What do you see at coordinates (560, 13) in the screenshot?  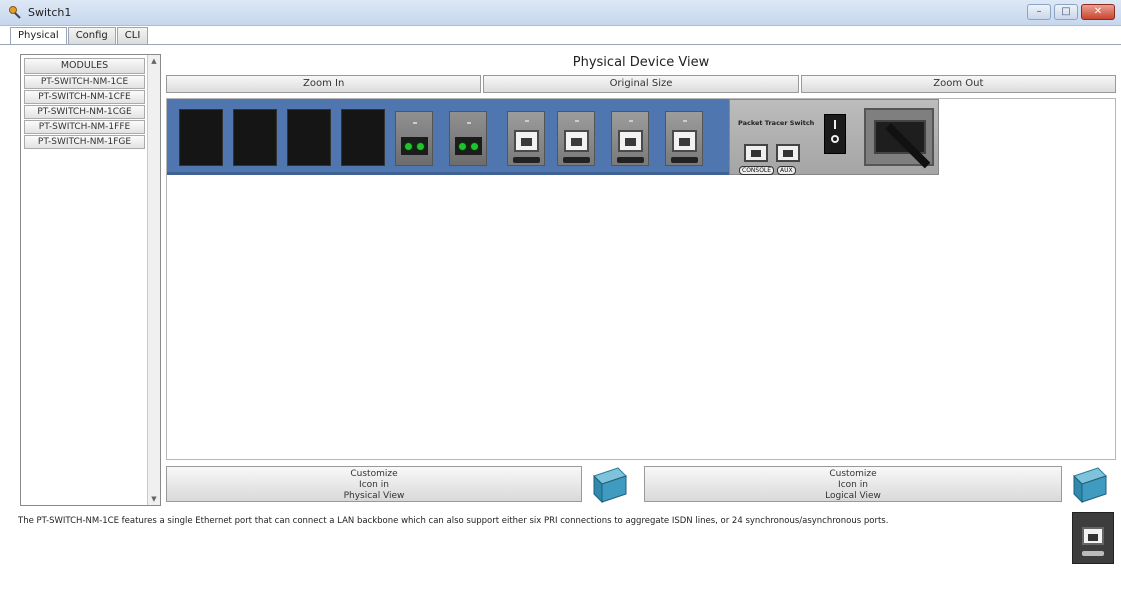 I see `title-bar: Switch1 – □ ✕` at bounding box center [560, 13].